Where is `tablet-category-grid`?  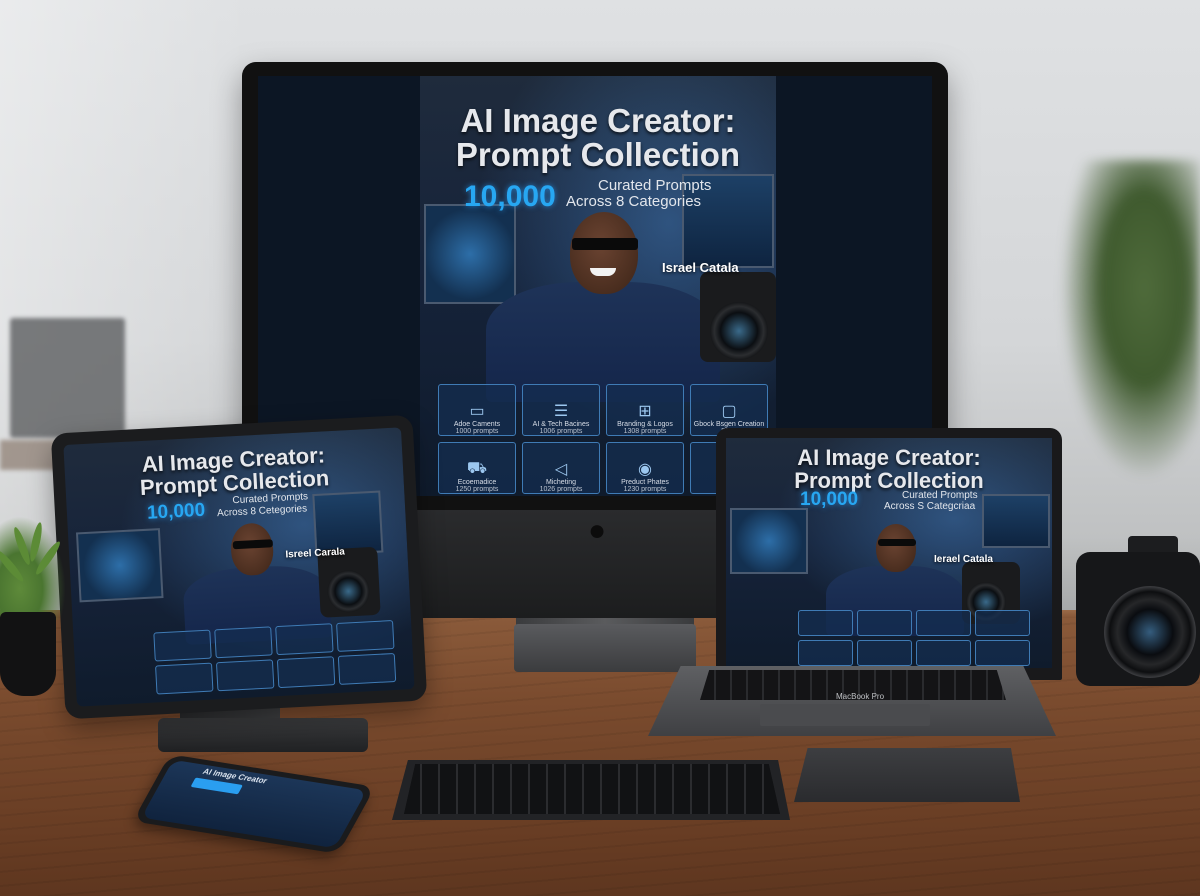
tablet-category-grid is located at coordinates (275, 657).